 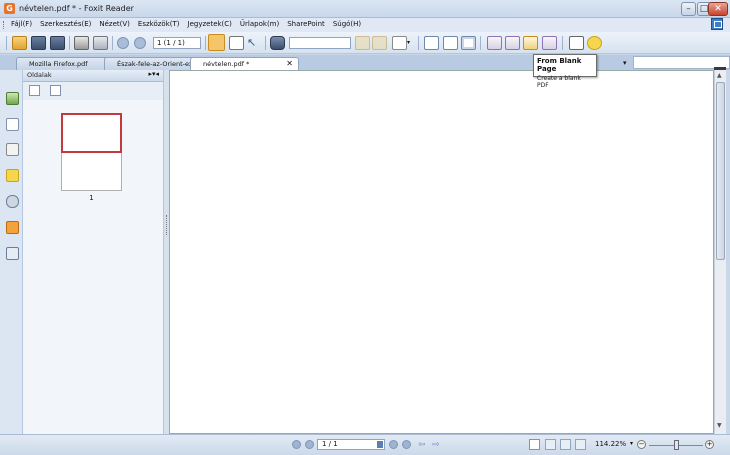 What do you see at coordinates (12, 149) in the screenshot?
I see `layers-icon` at bounding box center [12, 149].